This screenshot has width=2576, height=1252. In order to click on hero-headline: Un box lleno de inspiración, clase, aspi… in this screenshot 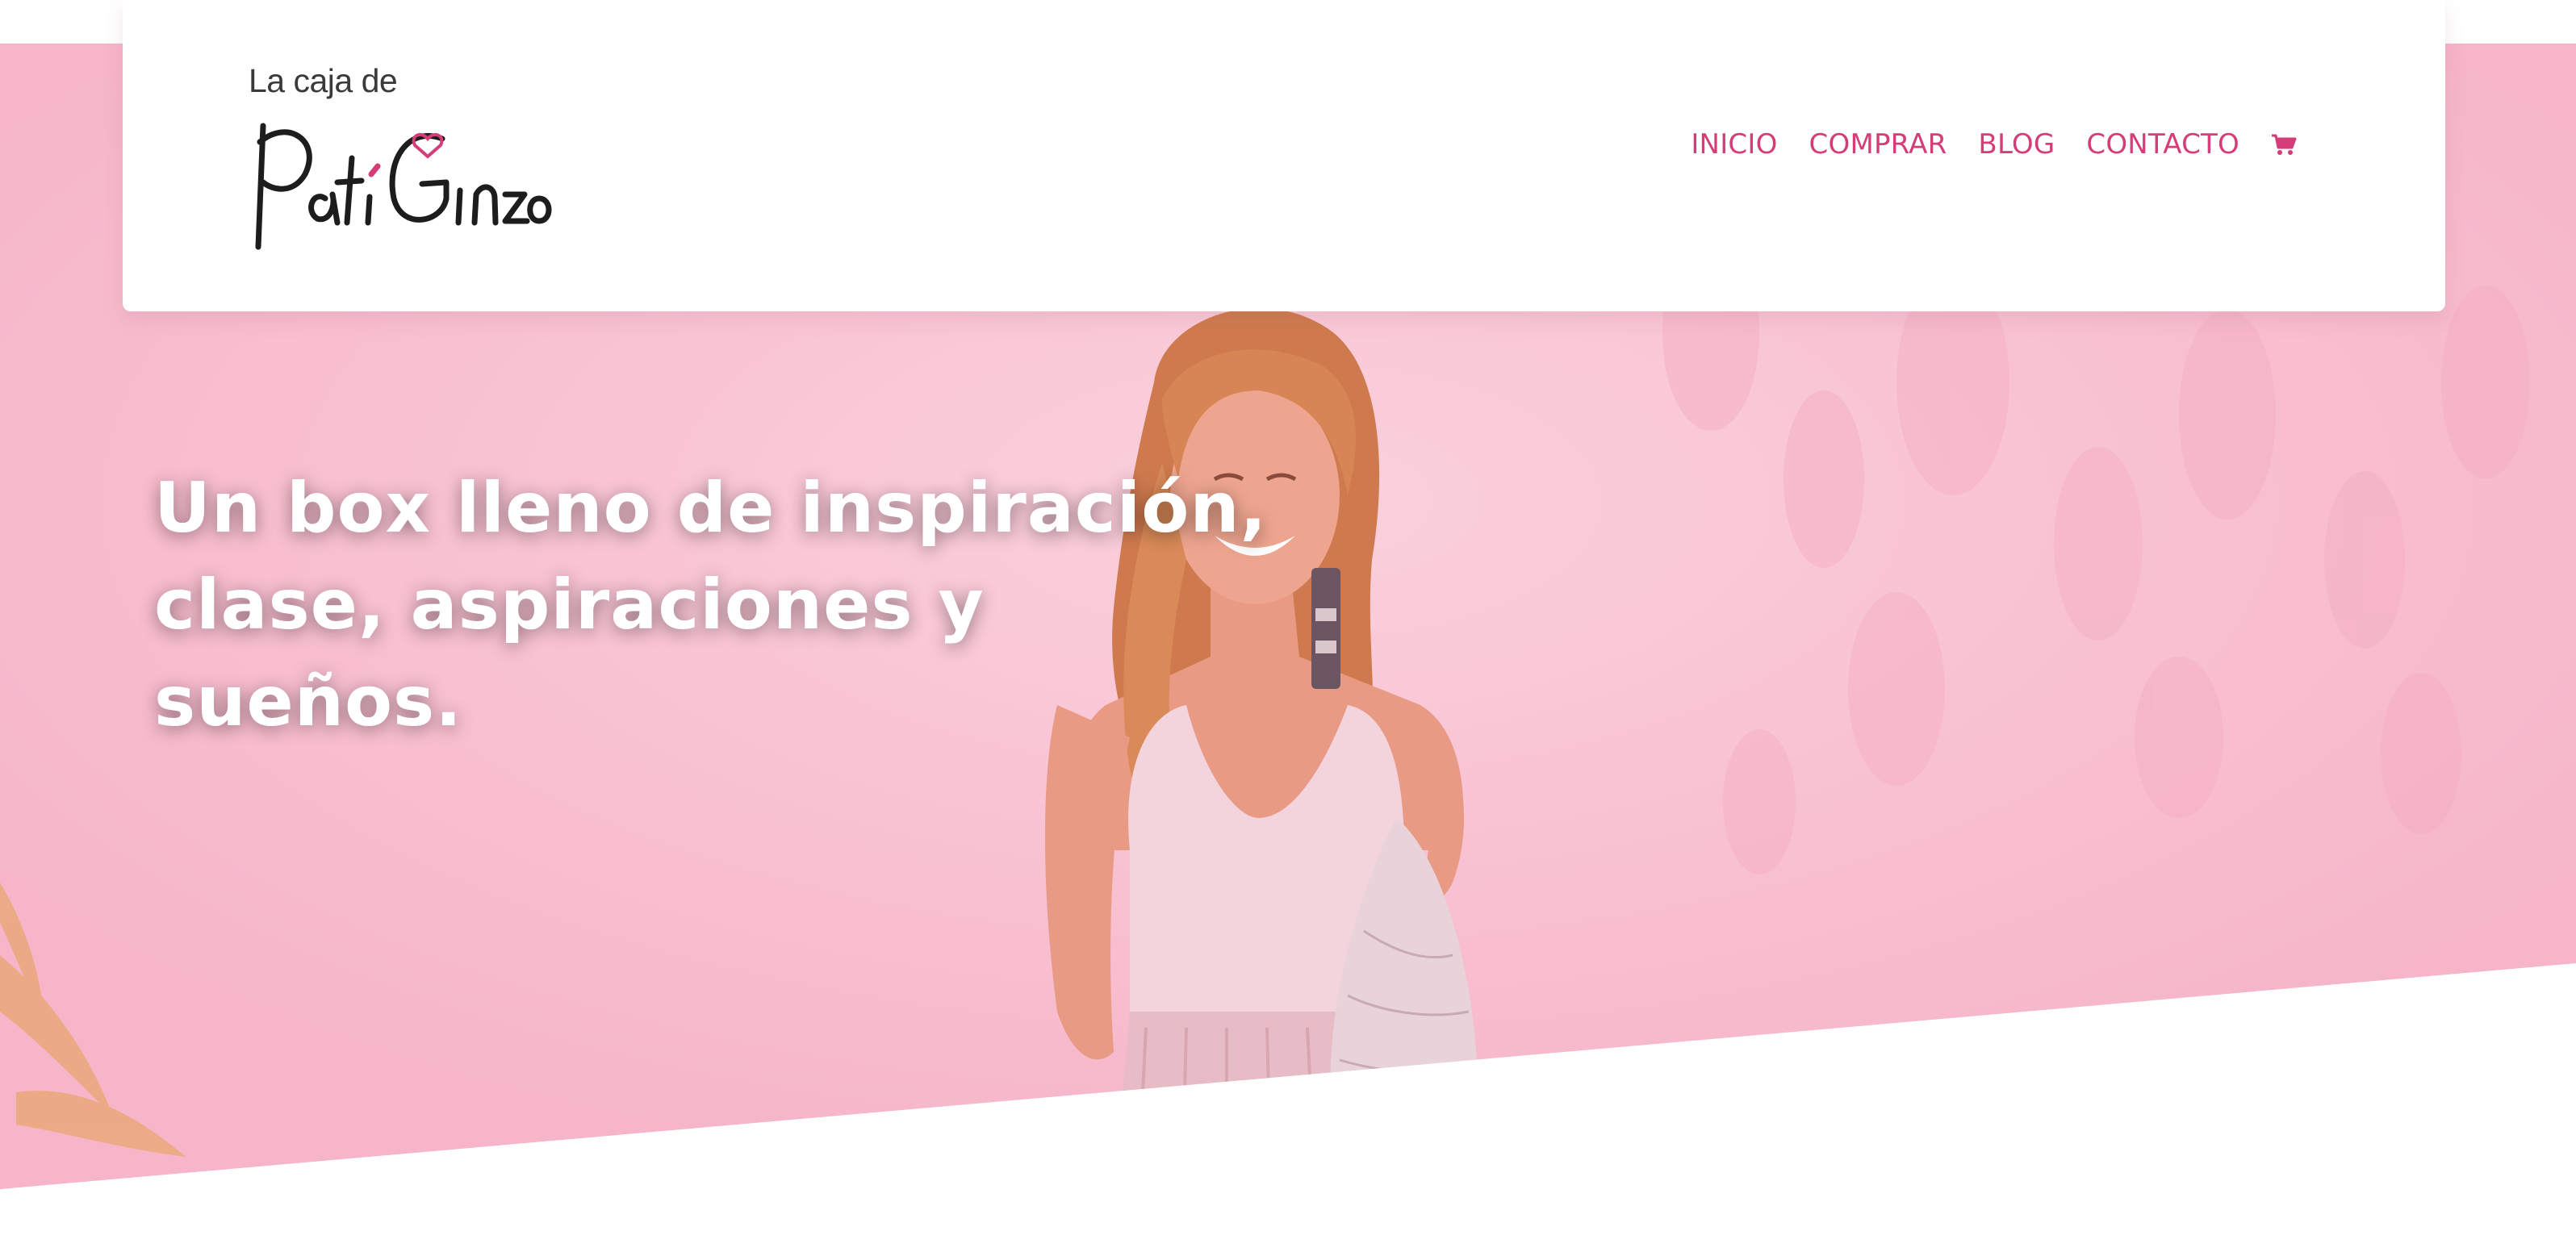, I will do `click(783, 605)`.